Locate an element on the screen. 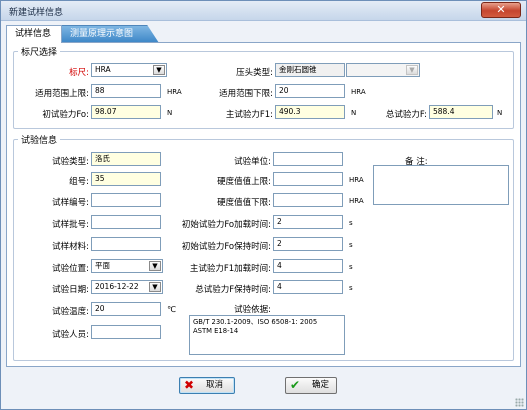  cancel-icon: ✖ is located at coordinates (189, 385).